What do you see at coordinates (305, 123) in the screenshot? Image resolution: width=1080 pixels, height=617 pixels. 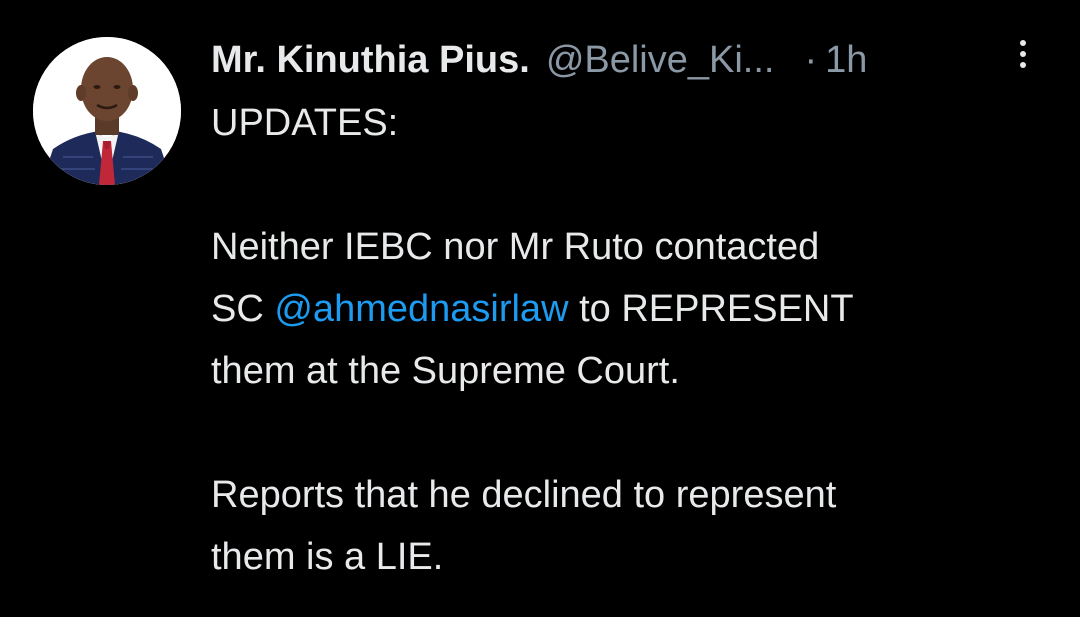 I see `tweet-line: UPDATES:` at bounding box center [305, 123].